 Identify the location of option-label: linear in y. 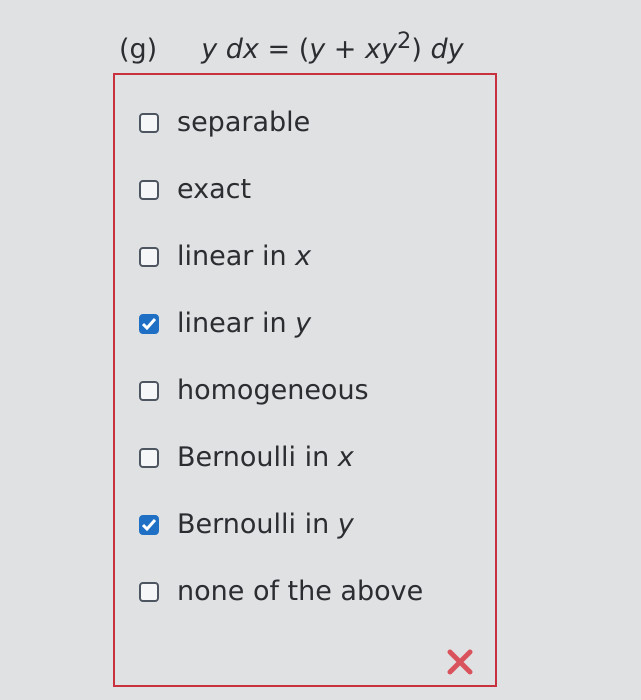
(244, 323).